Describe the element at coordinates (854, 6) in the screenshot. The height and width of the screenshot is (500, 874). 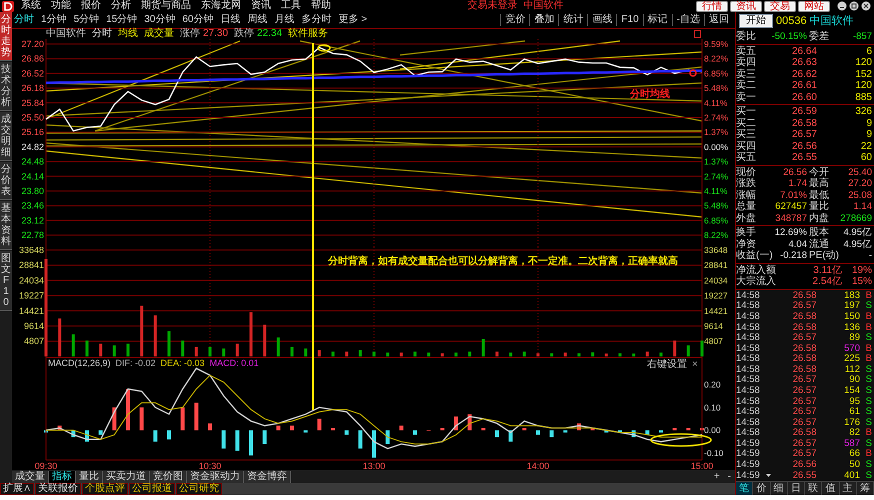
I see `restore-icon` at that location.